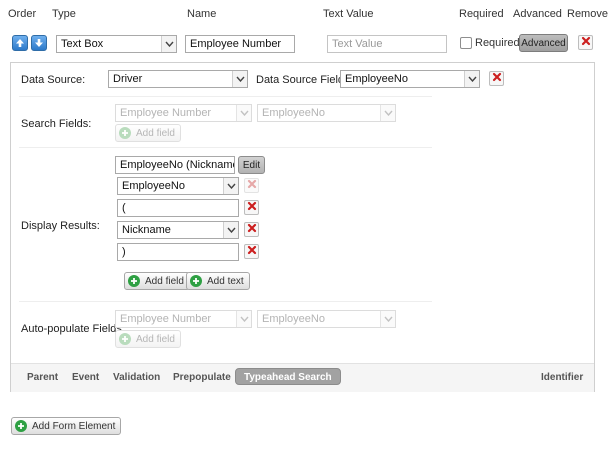 The image size is (608, 449). I want to click on move-up-button, so click(20, 43).